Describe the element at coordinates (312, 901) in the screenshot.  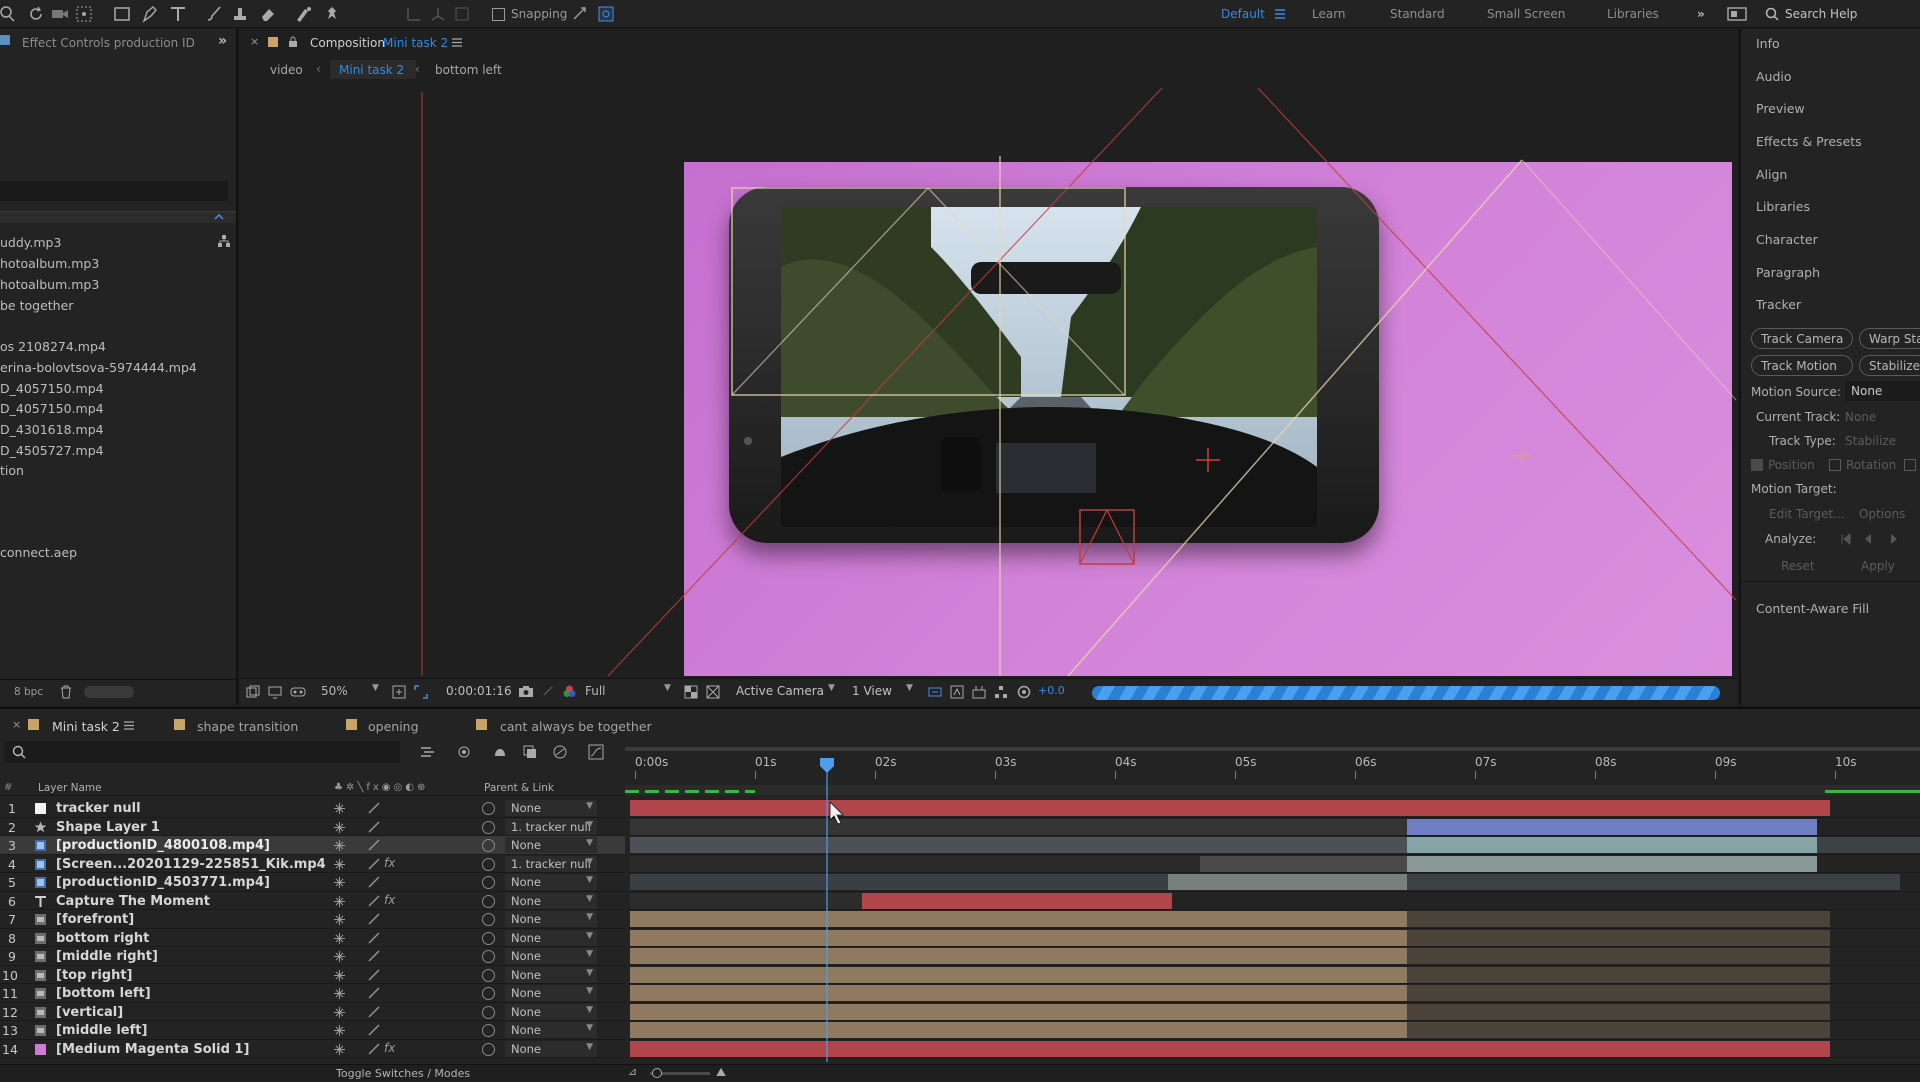
I see `layer-row: 6 Capture The Moment fx None ▼` at that location.